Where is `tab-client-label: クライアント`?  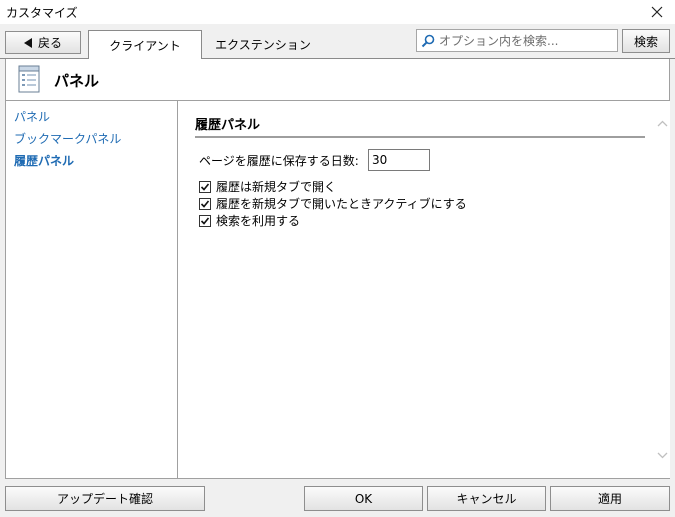 tab-client-label: クライアント is located at coordinates (145, 45).